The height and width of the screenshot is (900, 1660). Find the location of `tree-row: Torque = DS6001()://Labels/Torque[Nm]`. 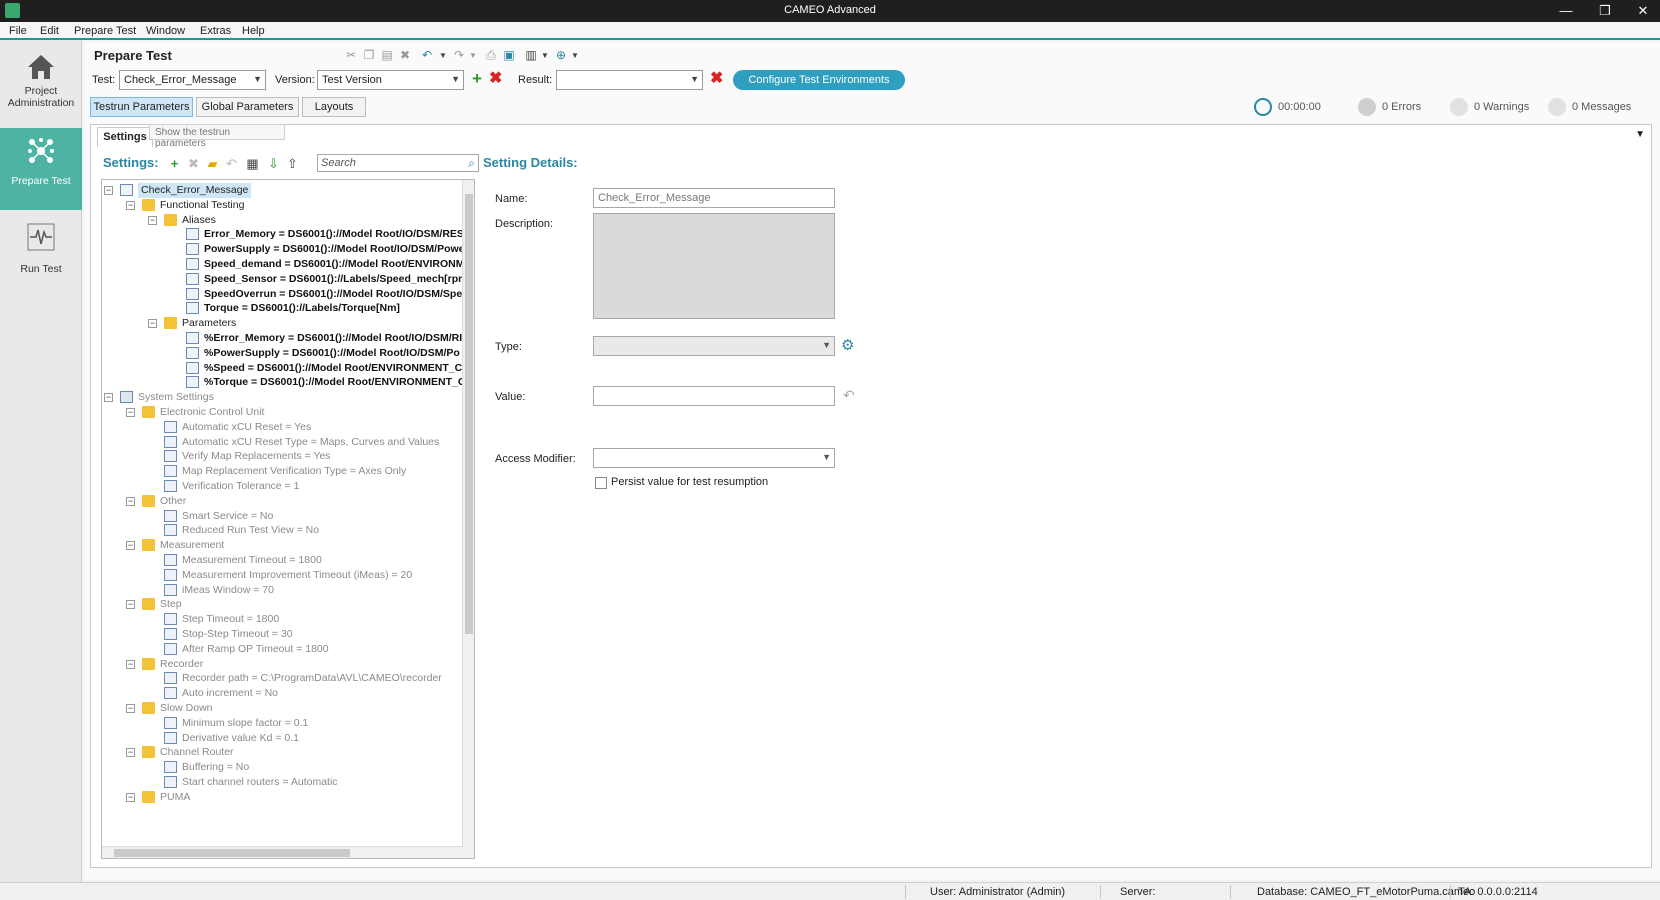

tree-row: Torque = DS6001()://Labels/Torque[Nm] is located at coordinates (282, 308).